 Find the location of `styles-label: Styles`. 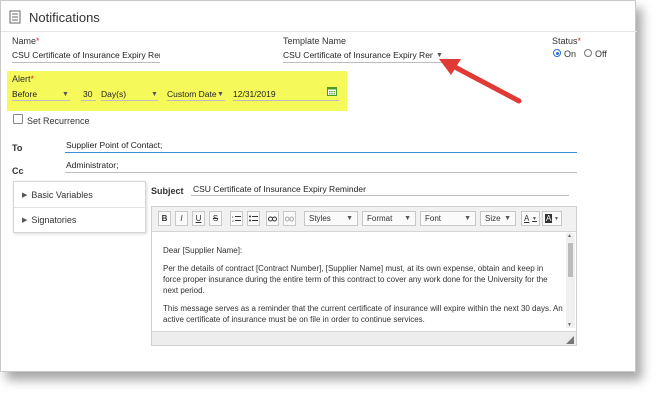

styles-label: Styles is located at coordinates (320, 218).